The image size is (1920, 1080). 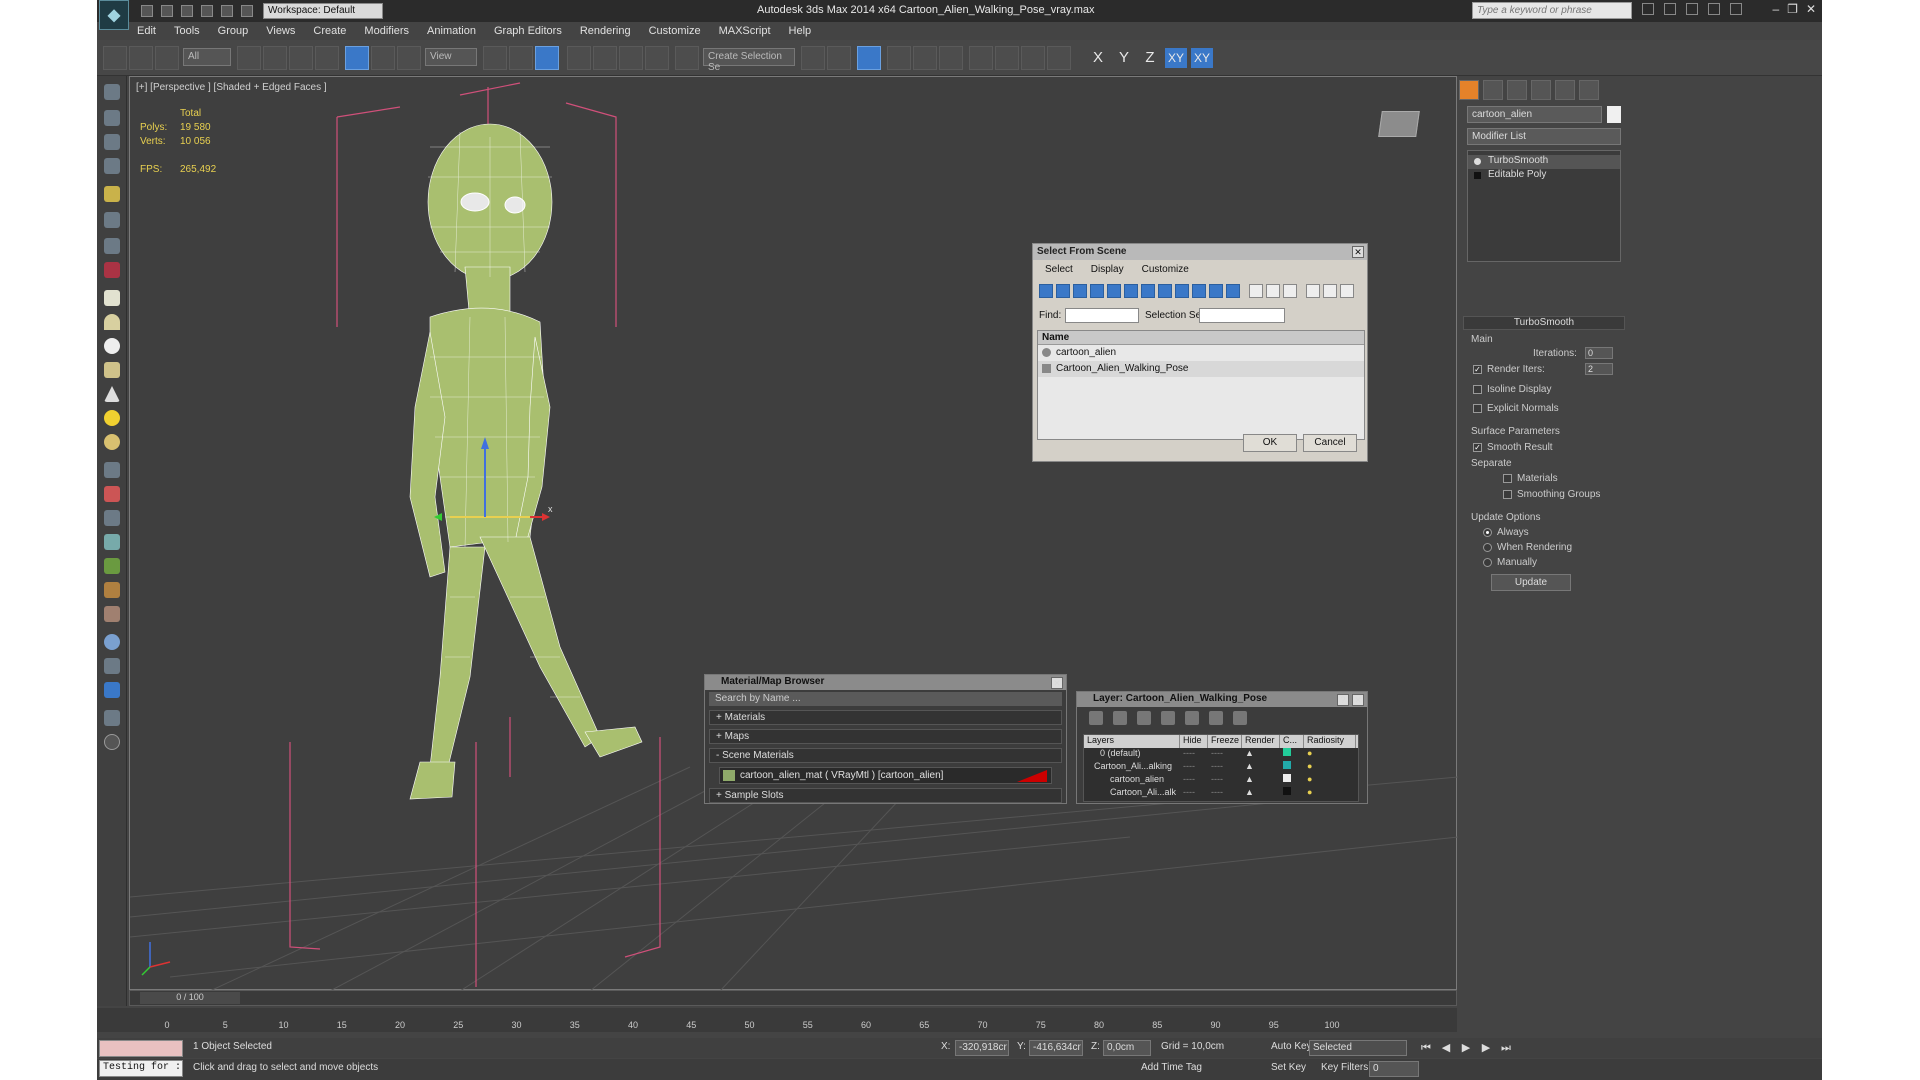 I want to click on window-crossing-icon, so click(x=327, y=58).